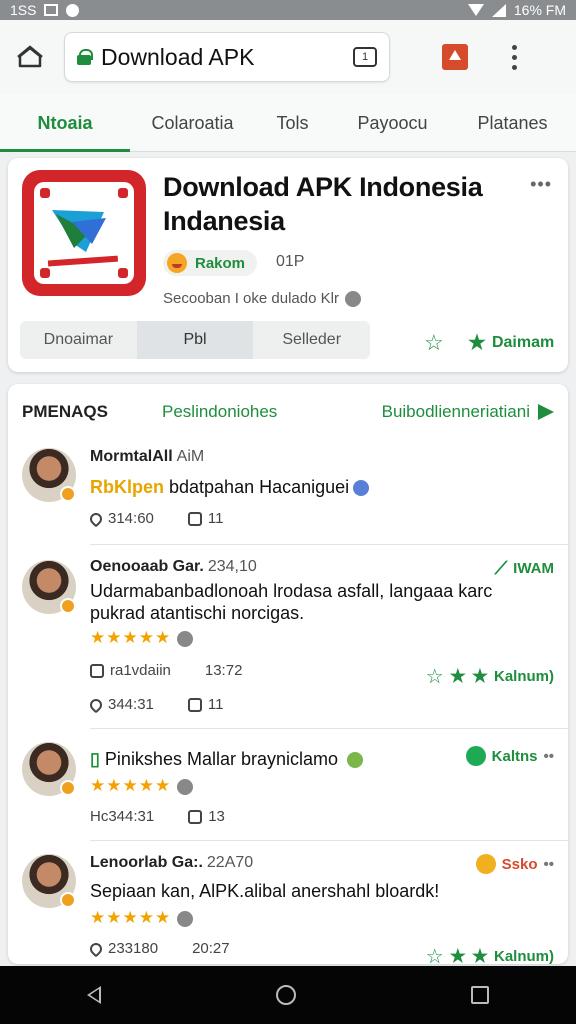 The height and width of the screenshot is (1024, 576). I want to click on calendar-icon, so click(97, 671).